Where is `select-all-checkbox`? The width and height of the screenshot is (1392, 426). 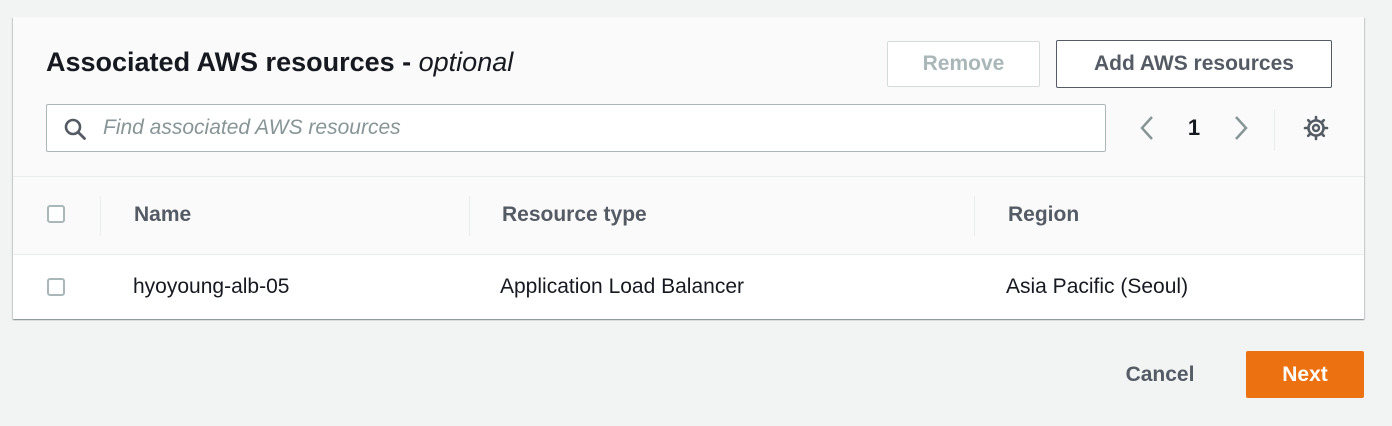
select-all-checkbox is located at coordinates (56, 214).